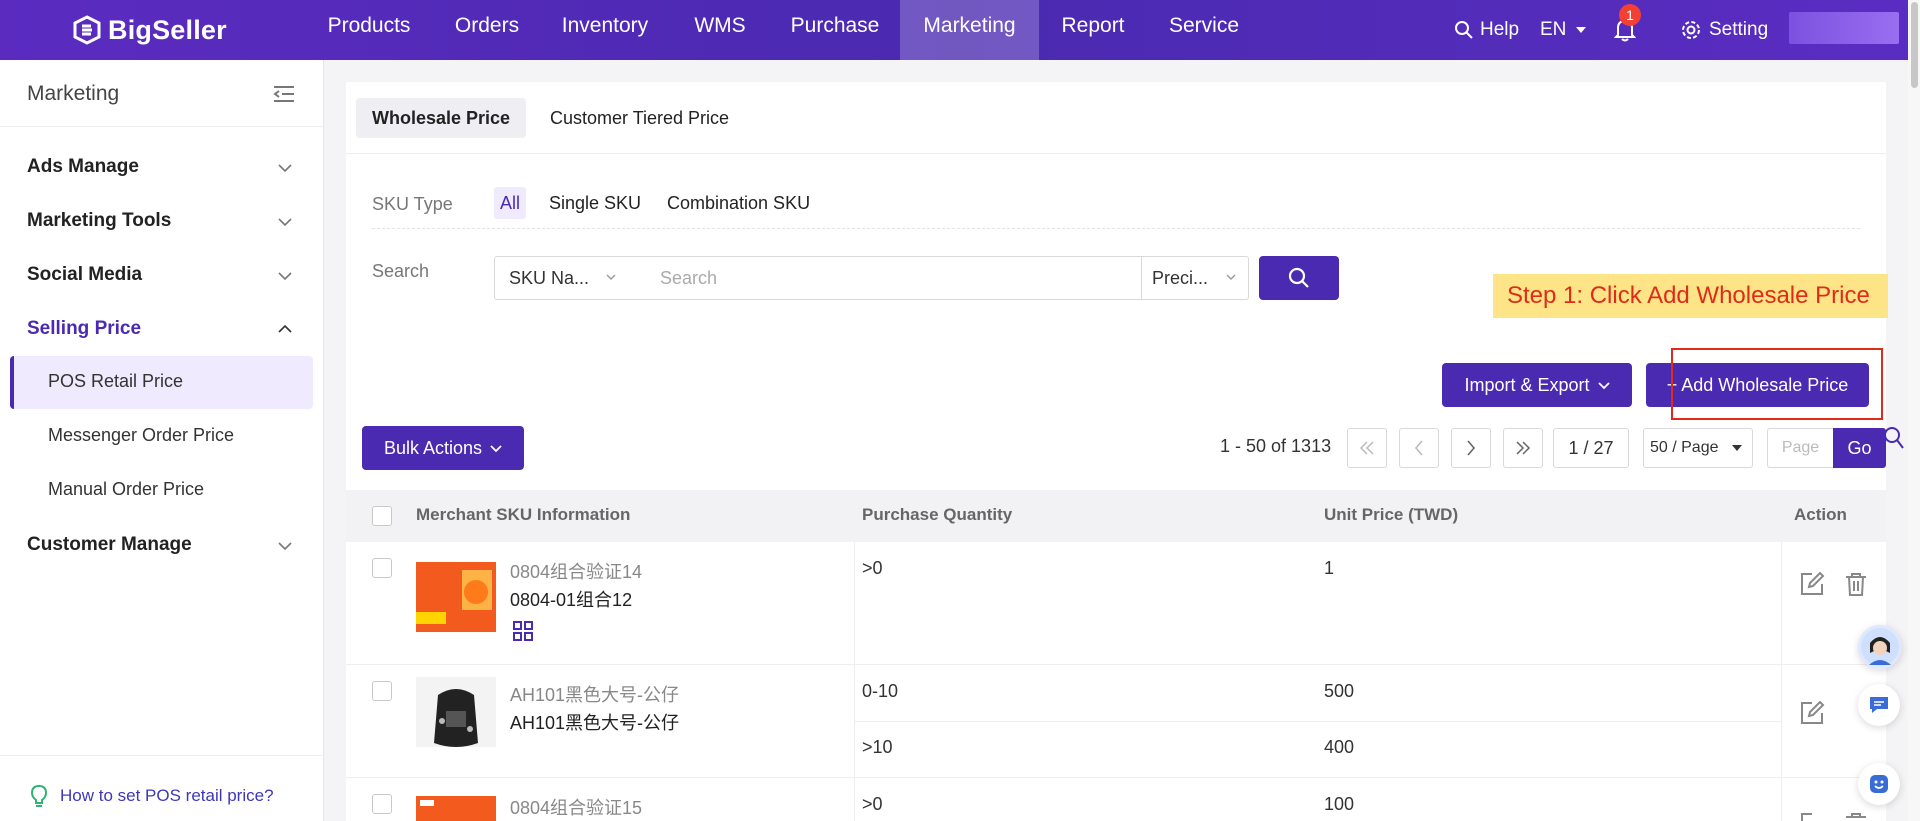 This screenshot has width=1920, height=821. Describe the element at coordinates (1339, 804) in the screenshot. I see `unit-price: 100` at that location.